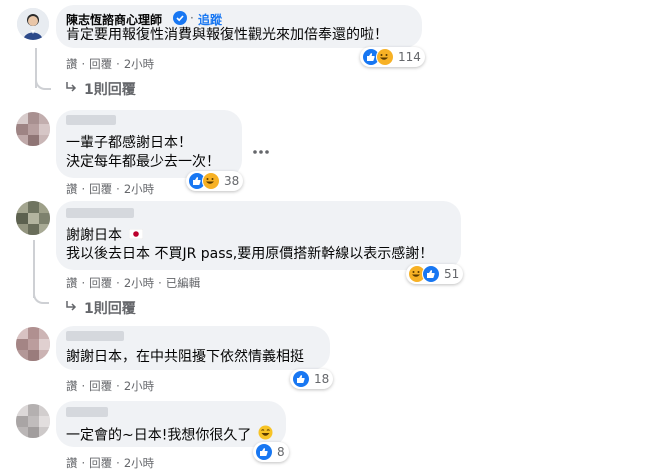 This screenshot has width=648, height=472. I want to click on reactions-summary: 8, so click(271, 452).